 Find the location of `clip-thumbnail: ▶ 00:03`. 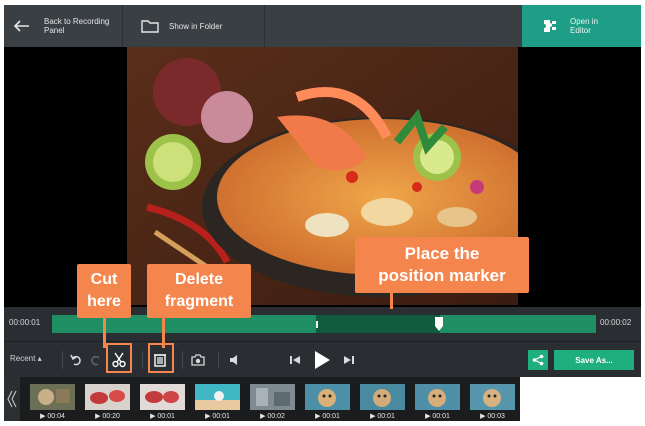

clip-thumbnail: ▶ 00:03 is located at coordinates (492, 402).